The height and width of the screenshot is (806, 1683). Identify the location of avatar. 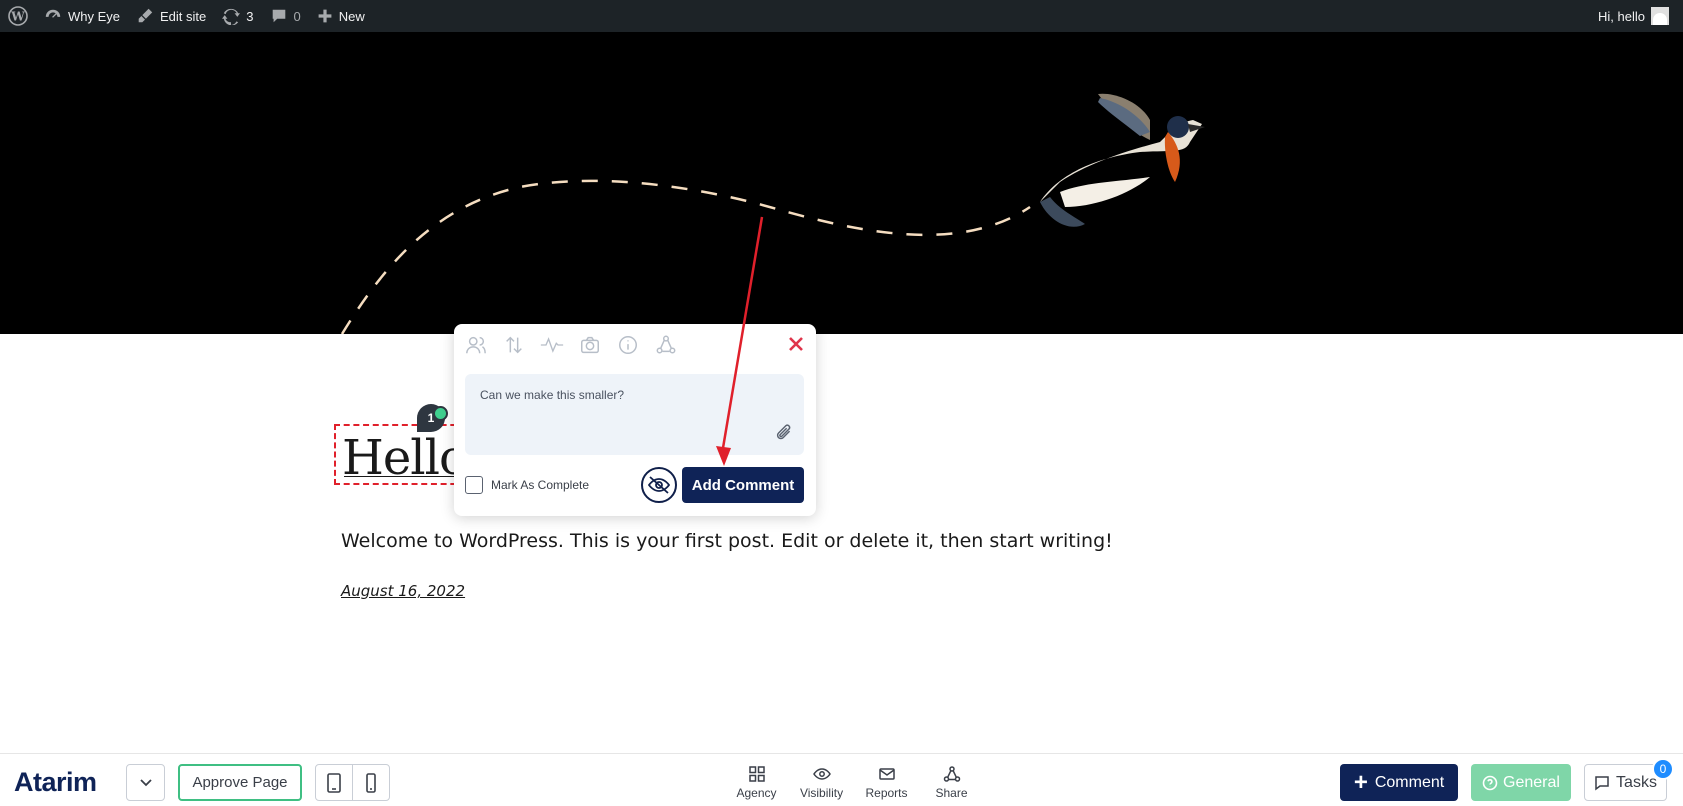
(1660, 16).